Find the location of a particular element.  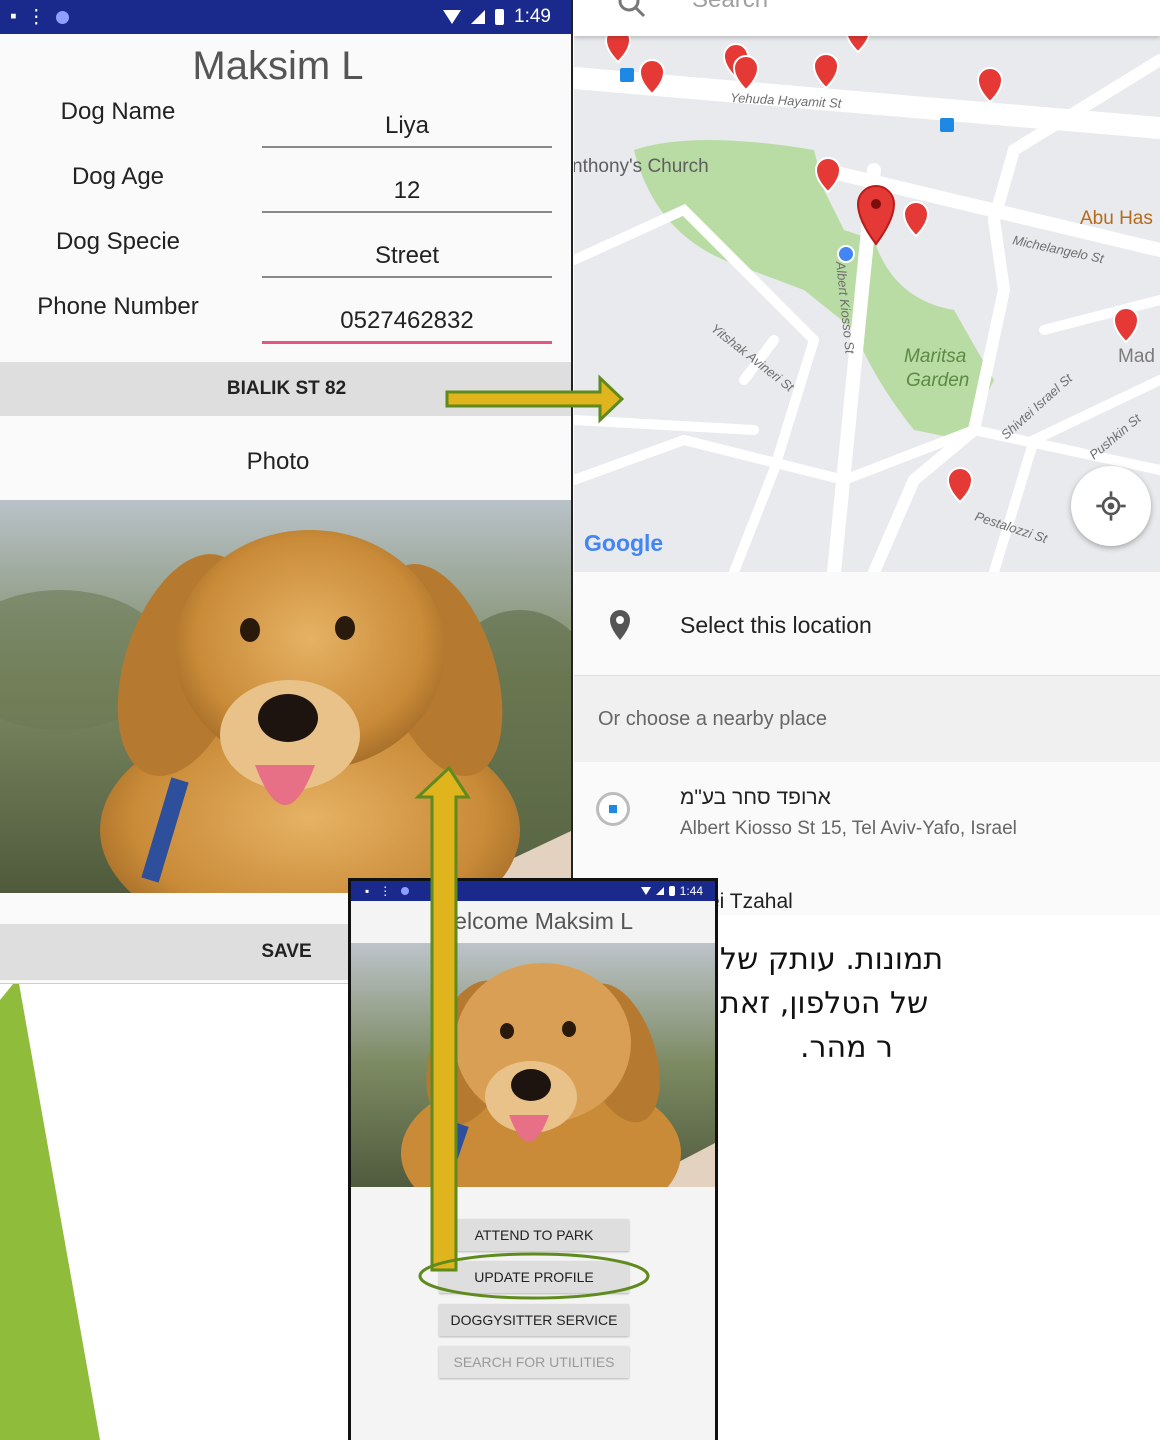

status-bar: ▪ ⋮ 1:49 is located at coordinates (285, 17).